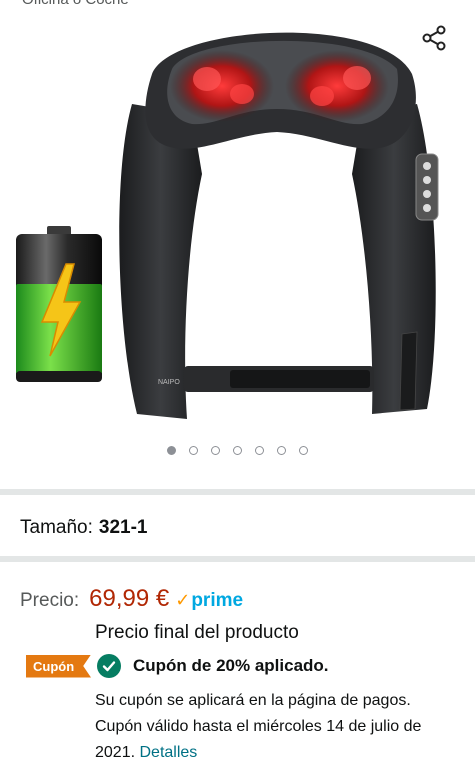 Image resolution: width=475 pixels, height=776 pixels. What do you see at coordinates (197, 632) in the screenshot?
I see `final-price-note: Precio final del producto` at bounding box center [197, 632].